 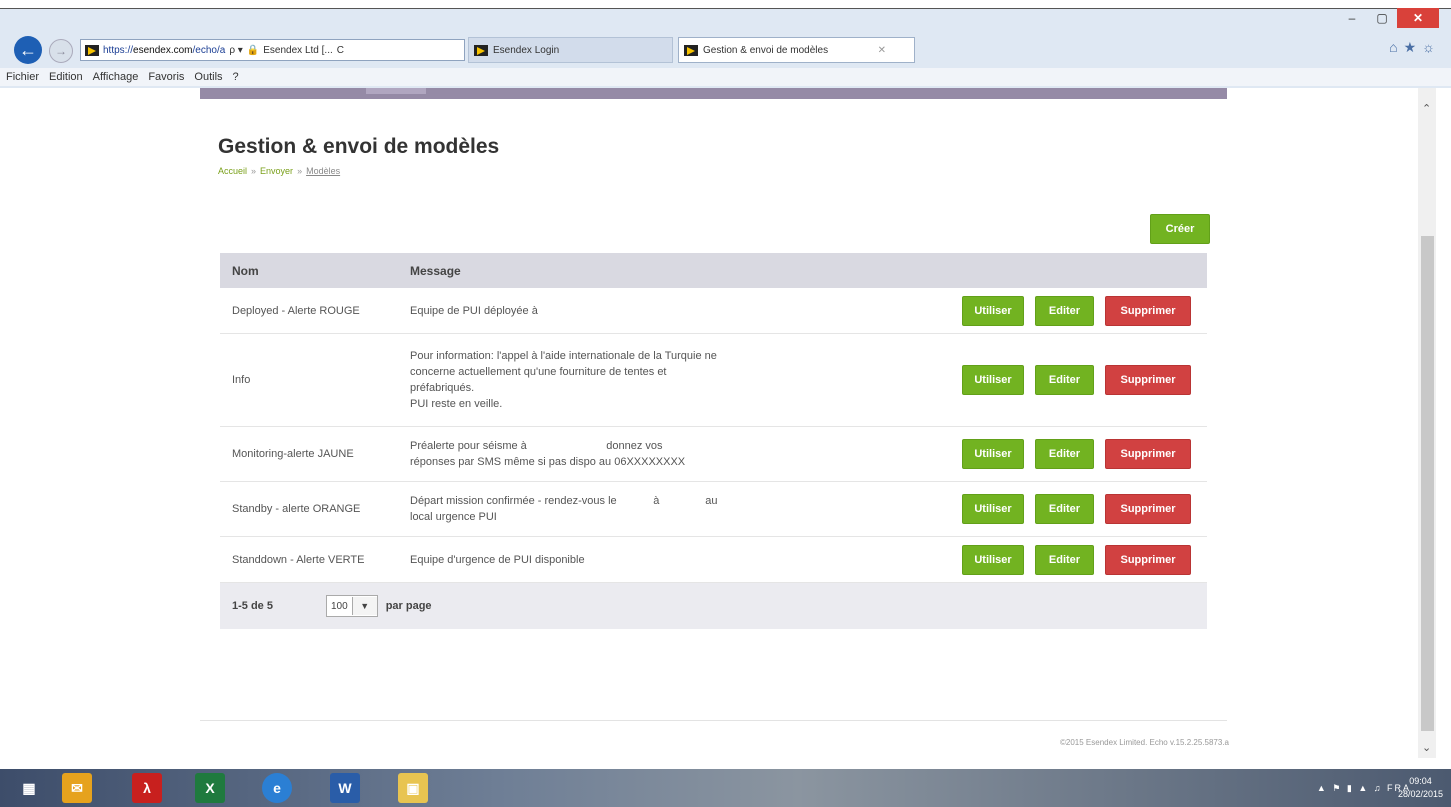 I want to click on internet-explorer-icon: e, so click(x=277, y=788).